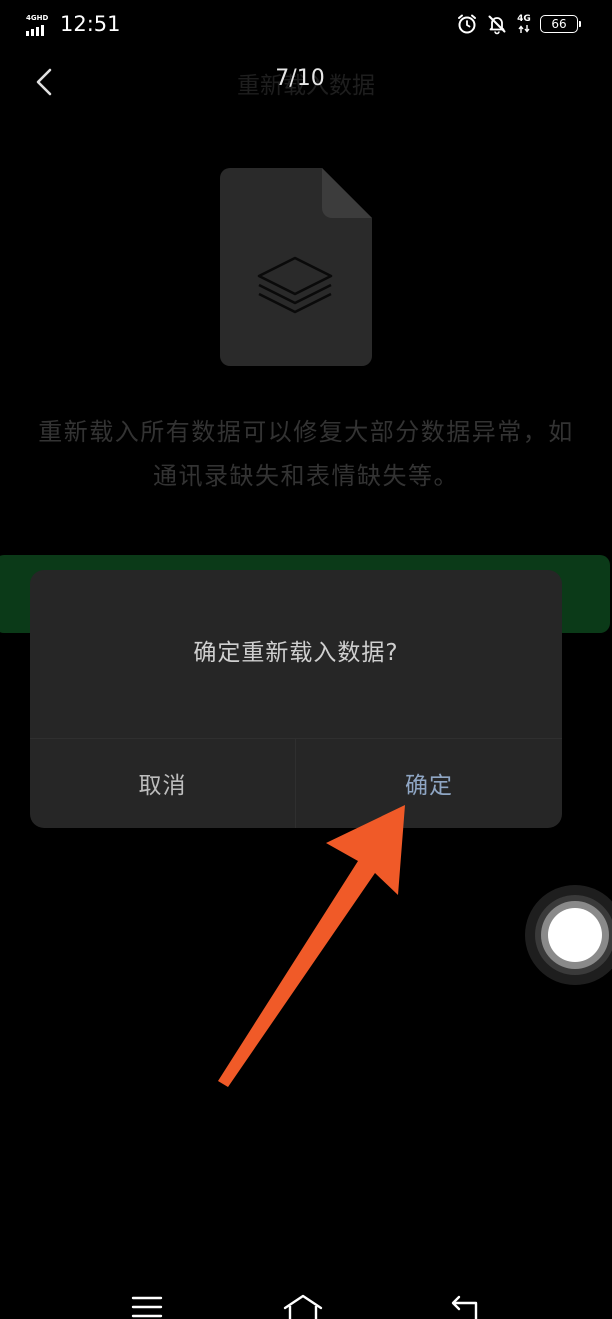 The height and width of the screenshot is (1319, 612). I want to click on description-line-2: 通讯录缺失和表情缺失等。, so click(306, 476).